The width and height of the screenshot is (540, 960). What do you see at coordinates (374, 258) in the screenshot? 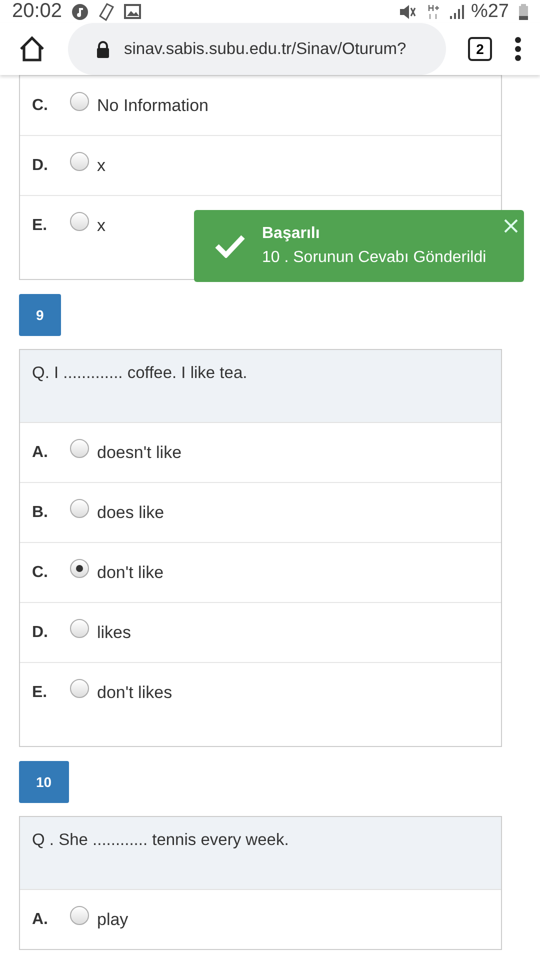
I see `toast-message: 10 . Sorunun Cevabı Gönderildi` at bounding box center [374, 258].